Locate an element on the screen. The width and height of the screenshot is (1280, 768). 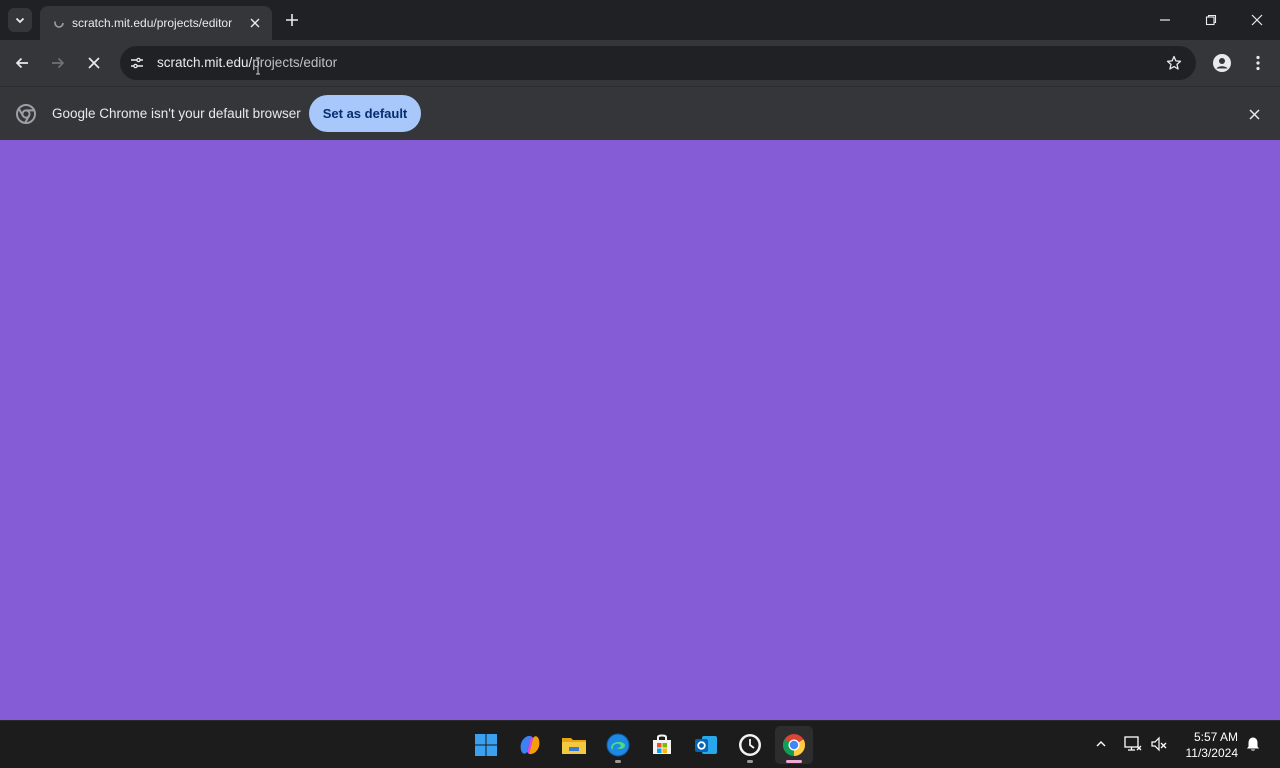
copilot-icon is located at coordinates (530, 745).